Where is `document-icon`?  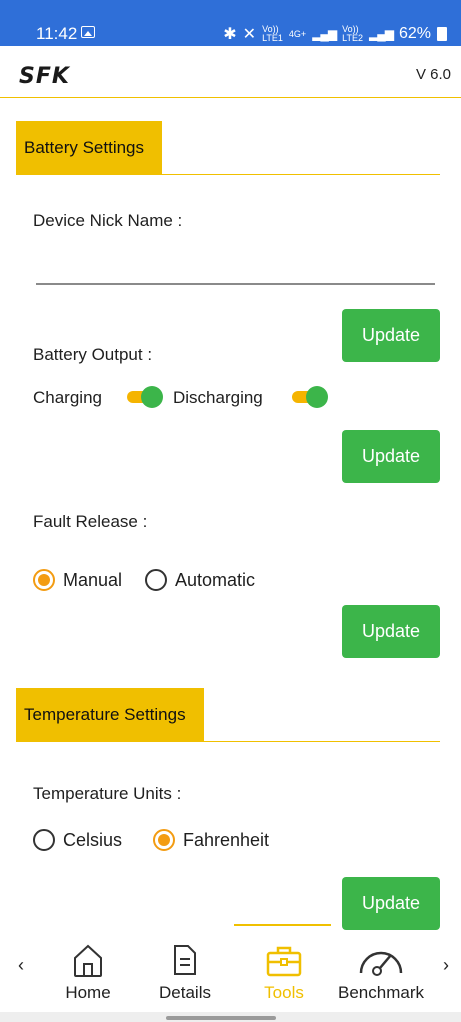
document-icon is located at coordinates (185, 960).